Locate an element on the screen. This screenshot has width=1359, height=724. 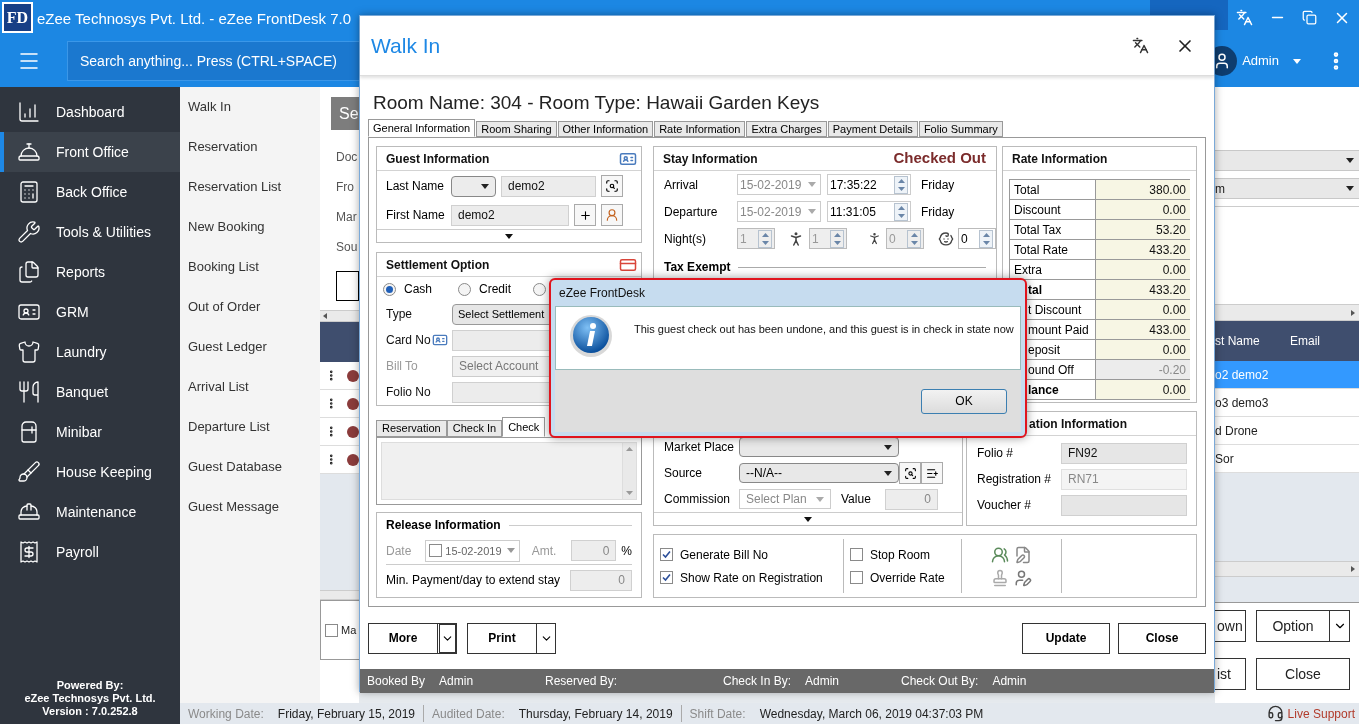
window-title: eZee Technosys Pvt. Ltd. - eZee FrontDesk 7.0 is located at coordinates (194, 19).